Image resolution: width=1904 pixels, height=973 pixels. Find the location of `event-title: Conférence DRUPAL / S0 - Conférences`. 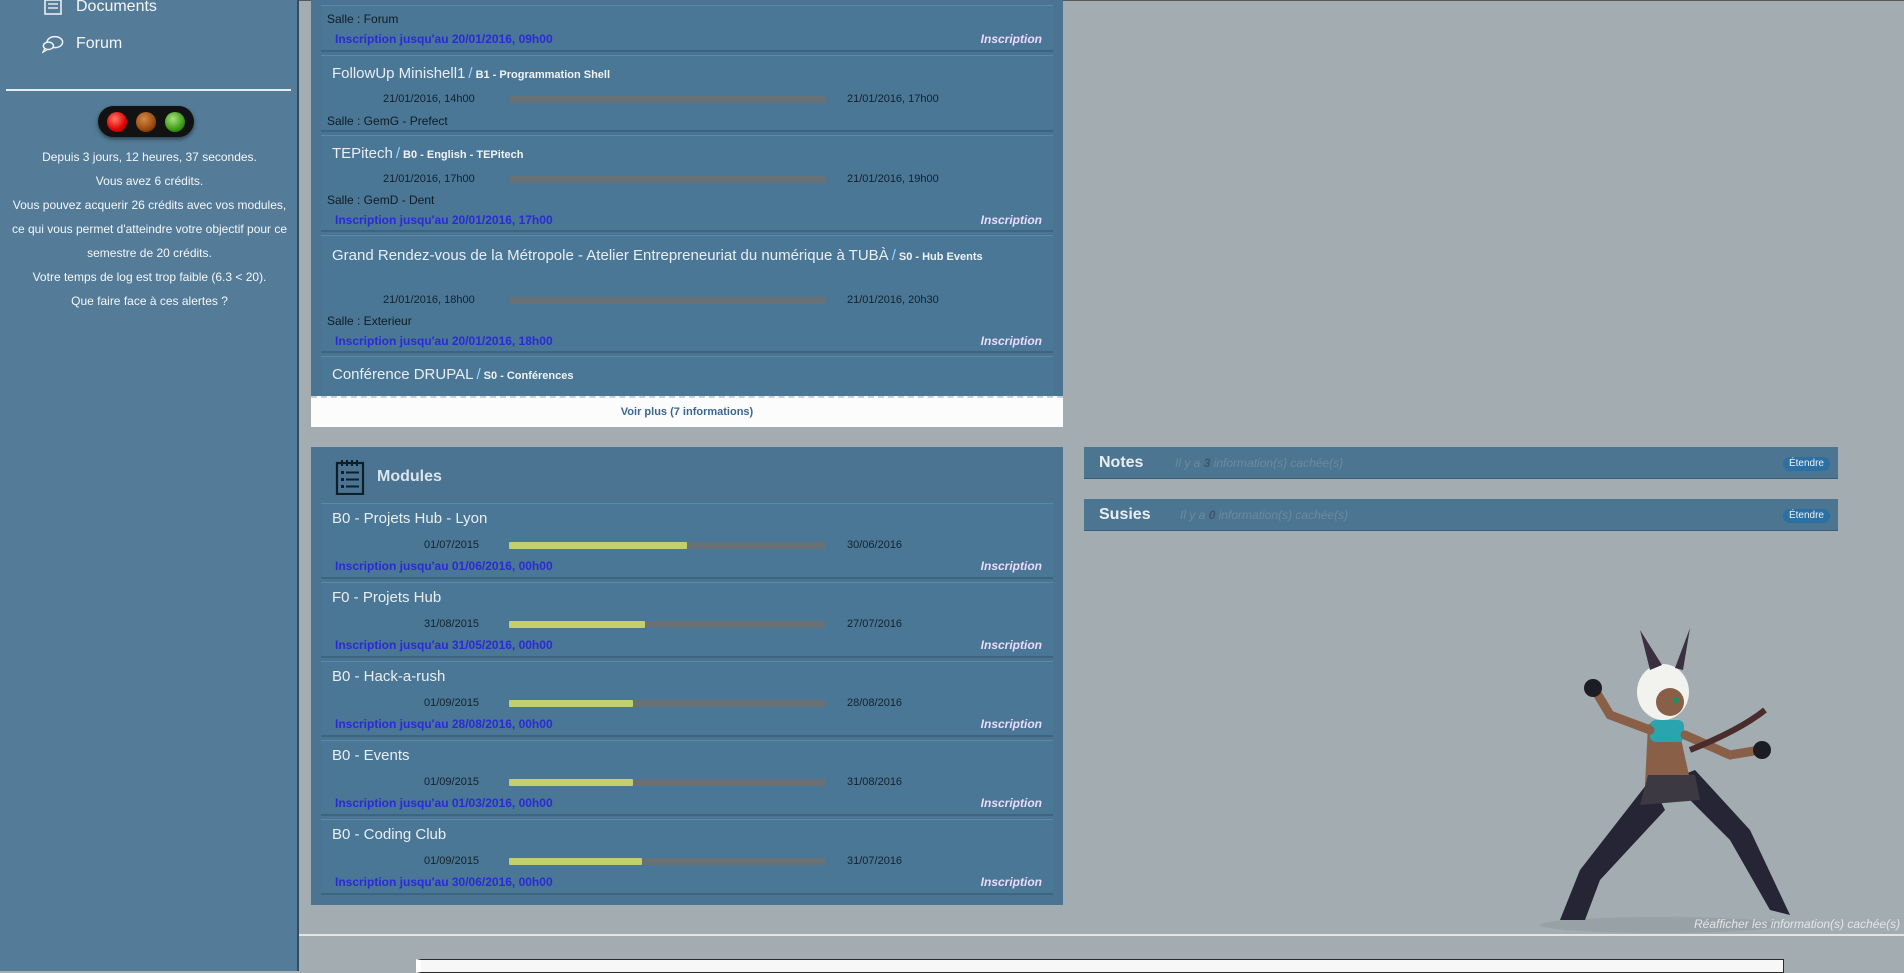

event-title: Conférence DRUPAL / S0 - Conférences is located at coordinates (453, 374).